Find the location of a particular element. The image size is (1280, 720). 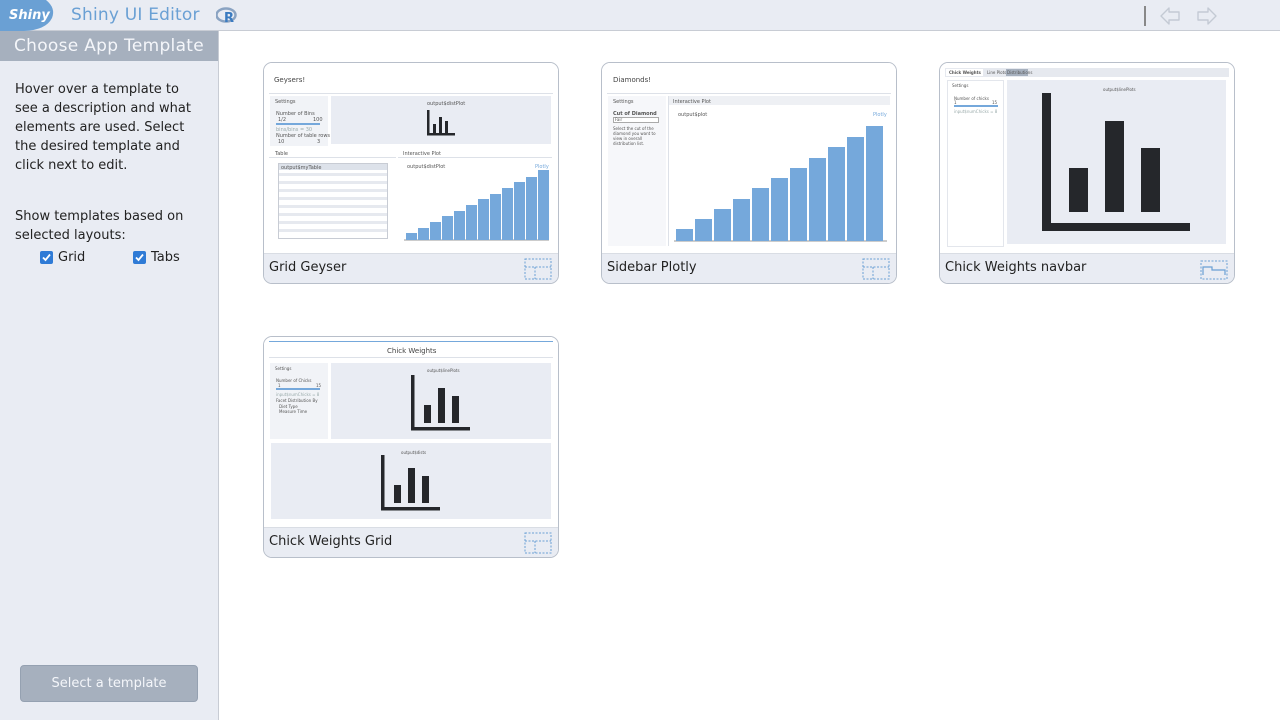

preview-chicks-label: Number of chicks is located at coordinates (971, 98).